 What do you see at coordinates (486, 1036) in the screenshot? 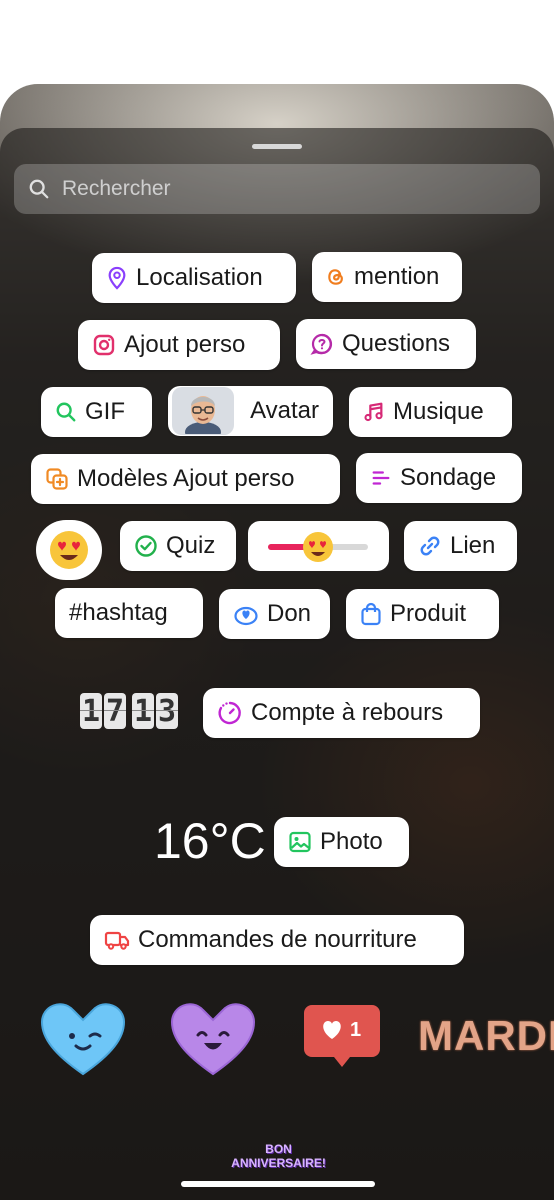
I see `day-sticker: MARDI` at bounding box center [486, 1036].